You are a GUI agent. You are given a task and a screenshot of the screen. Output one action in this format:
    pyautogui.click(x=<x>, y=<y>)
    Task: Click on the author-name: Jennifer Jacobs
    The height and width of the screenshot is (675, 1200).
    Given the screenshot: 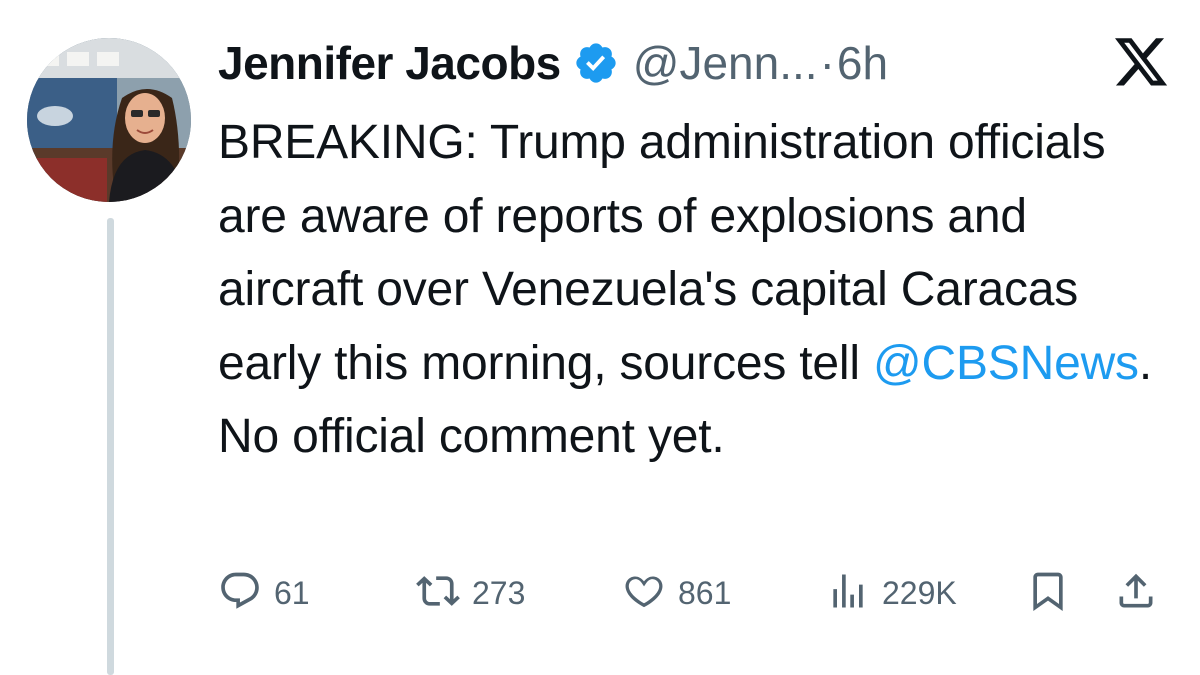 What is the action you would take?
    pyautogui.click(x=389, y=63)
    